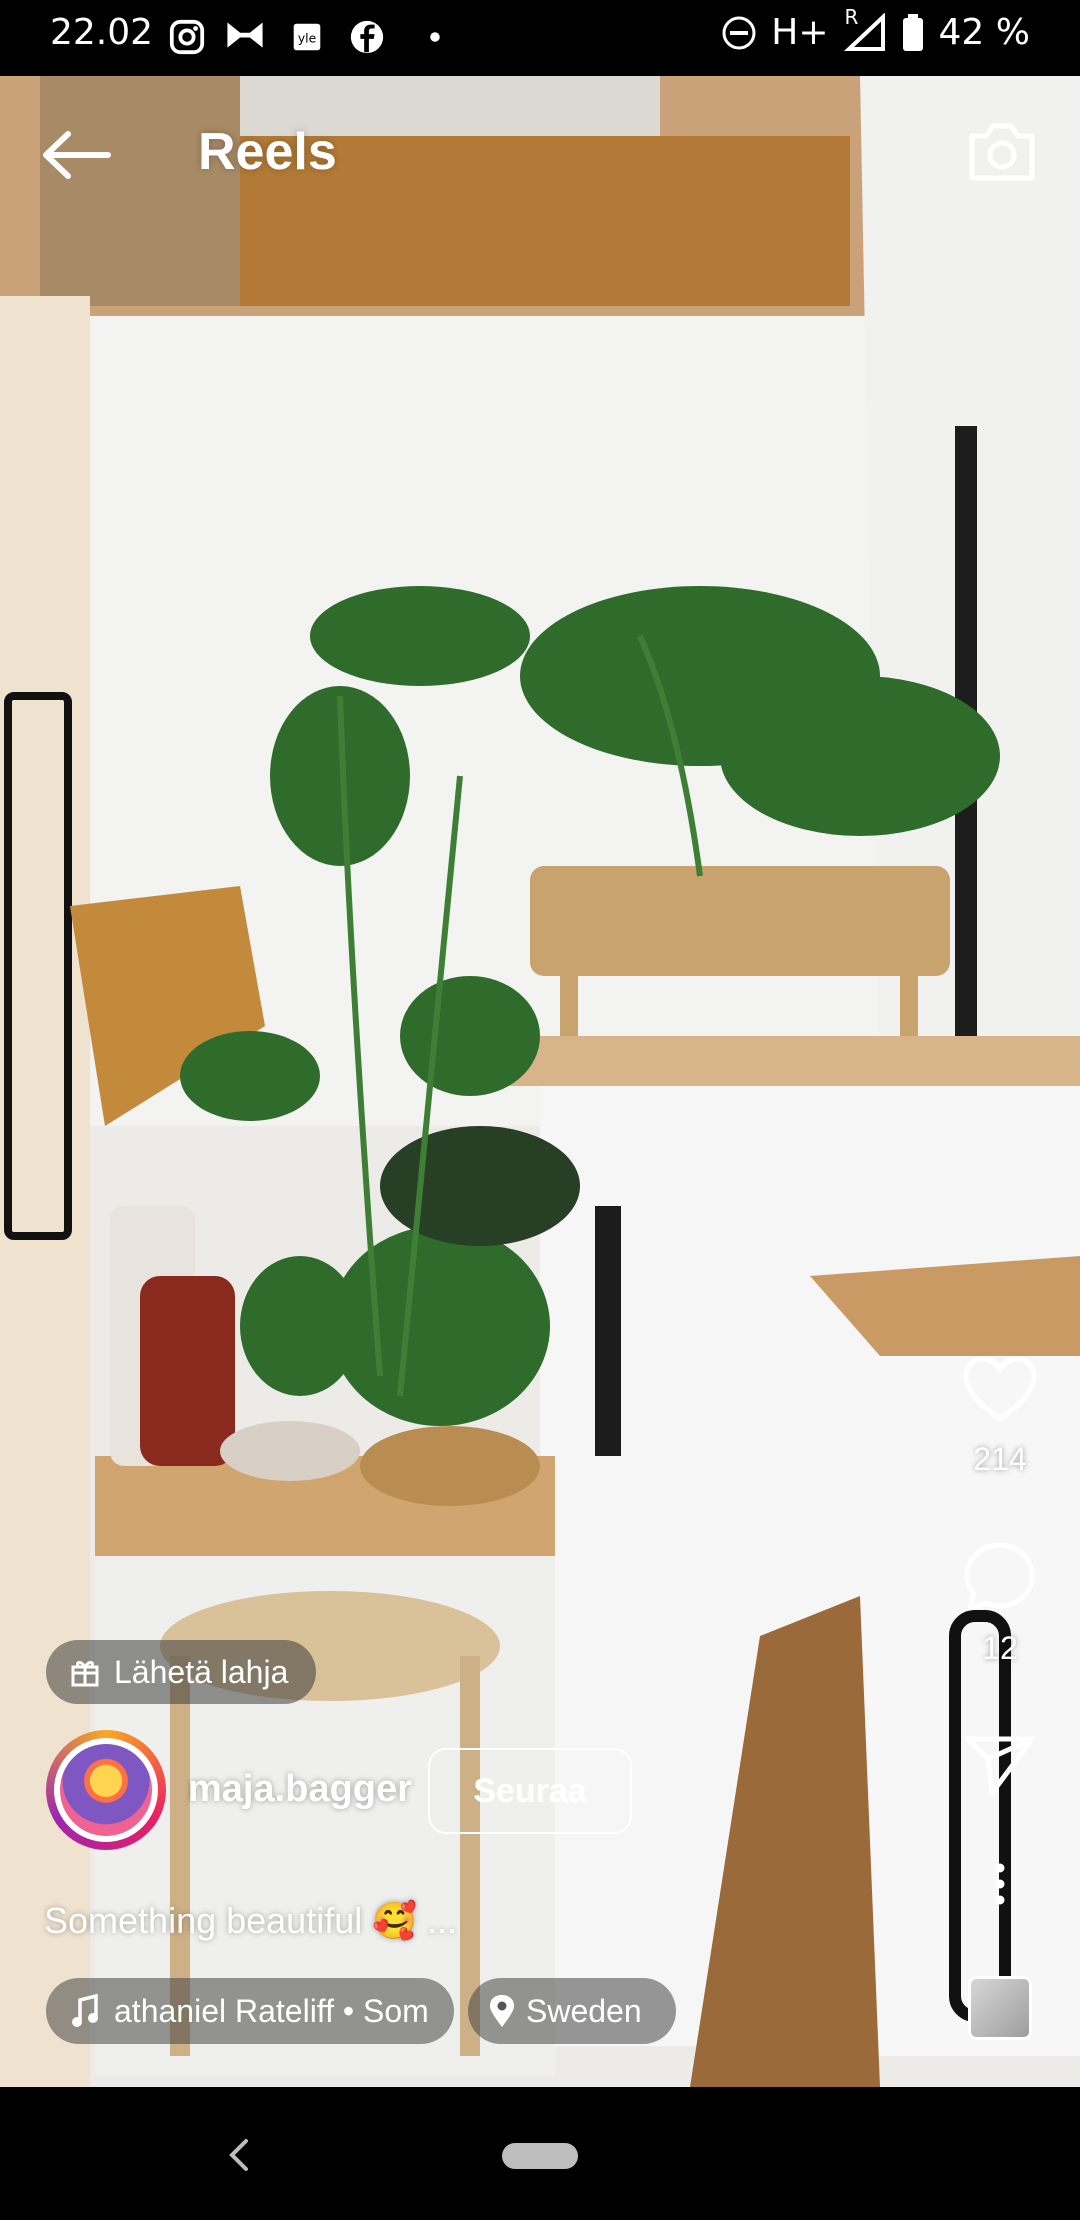 Image resolution: width=1080 pixels, height=2220 pixels. I want to click on follow-button: Seuraa, so click(530, 1791).